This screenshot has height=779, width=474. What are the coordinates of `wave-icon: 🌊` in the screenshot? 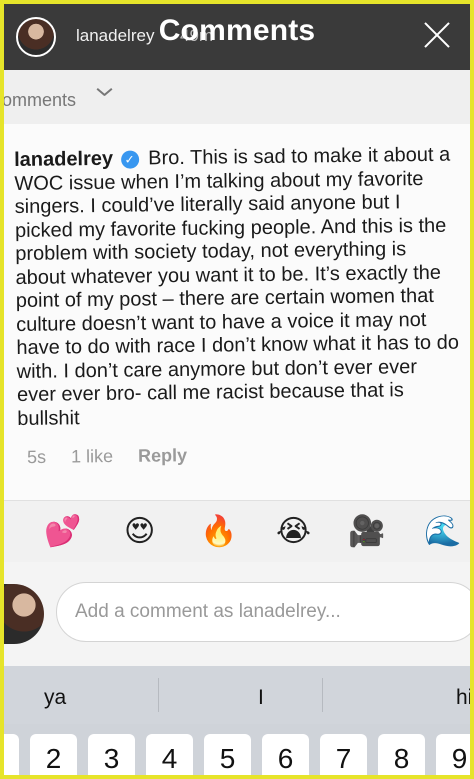 It's located at (442, 532).